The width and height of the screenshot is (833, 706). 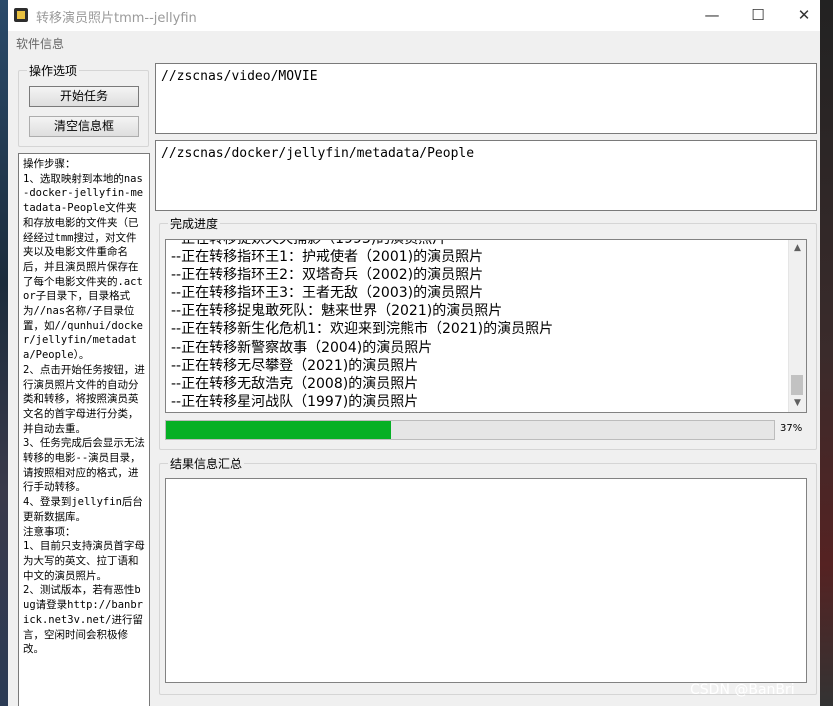 I want to click on window-title: 转移演员照片tmm--jellyfin, so click(x=116, y=18).